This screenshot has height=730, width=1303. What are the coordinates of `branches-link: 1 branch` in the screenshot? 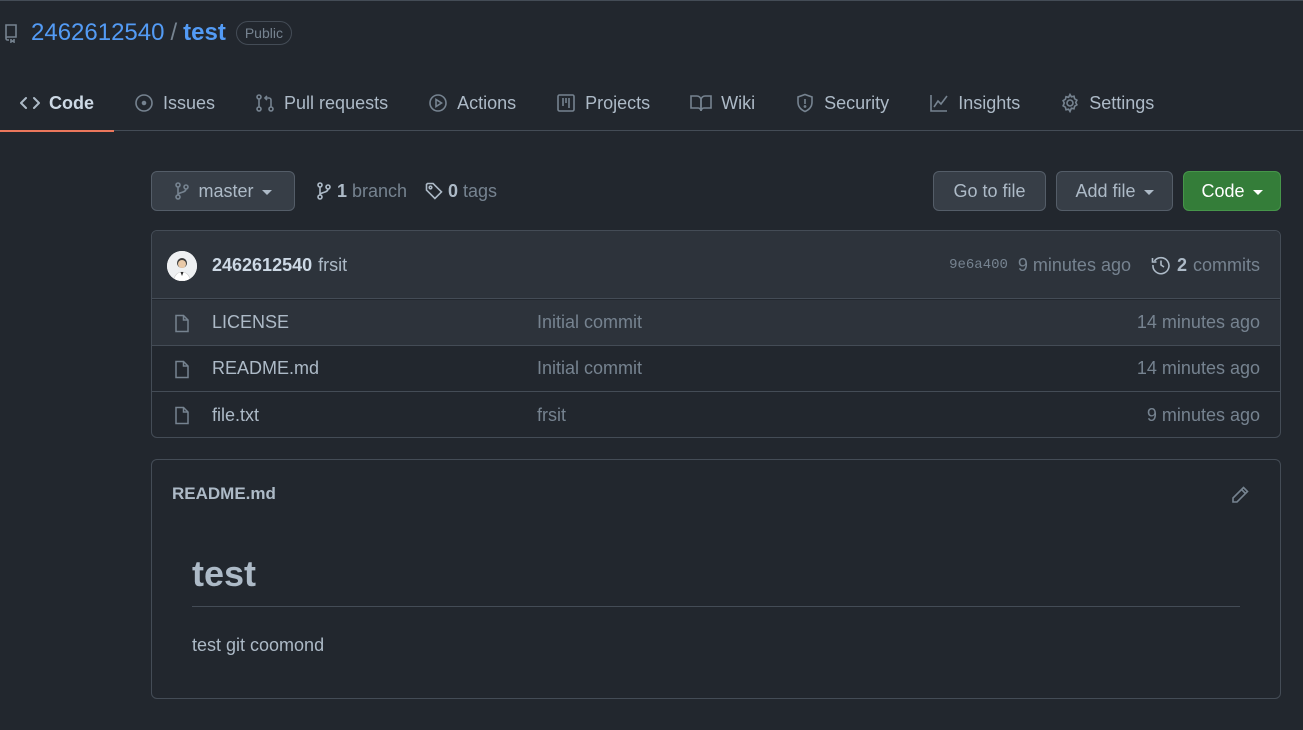 It's located at (361, 191).